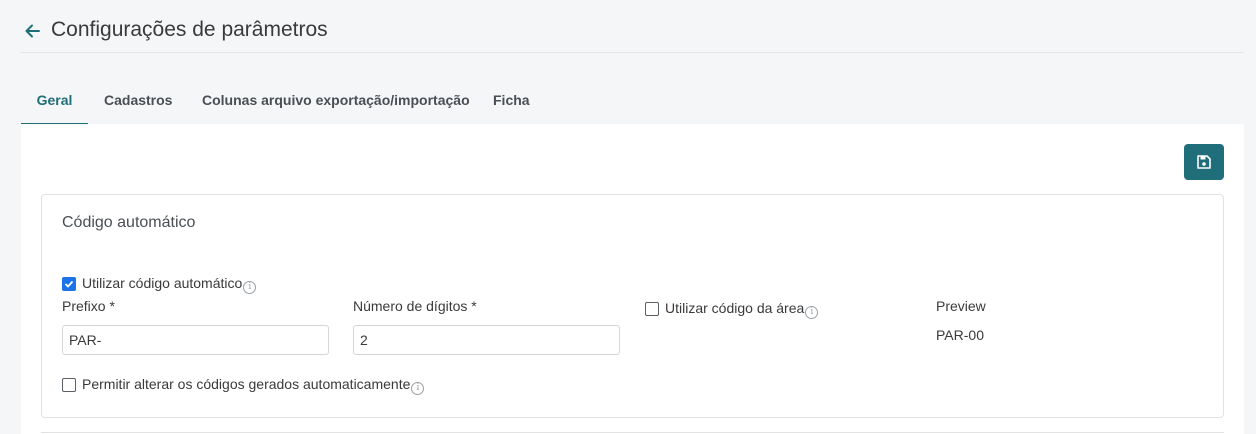 This screenshot has width=1256, height=434. What do you see at coordinates (138, 100) in the screenshot?
I see `tab-cadastros: Cadastros` at bounding box center [138, 100].